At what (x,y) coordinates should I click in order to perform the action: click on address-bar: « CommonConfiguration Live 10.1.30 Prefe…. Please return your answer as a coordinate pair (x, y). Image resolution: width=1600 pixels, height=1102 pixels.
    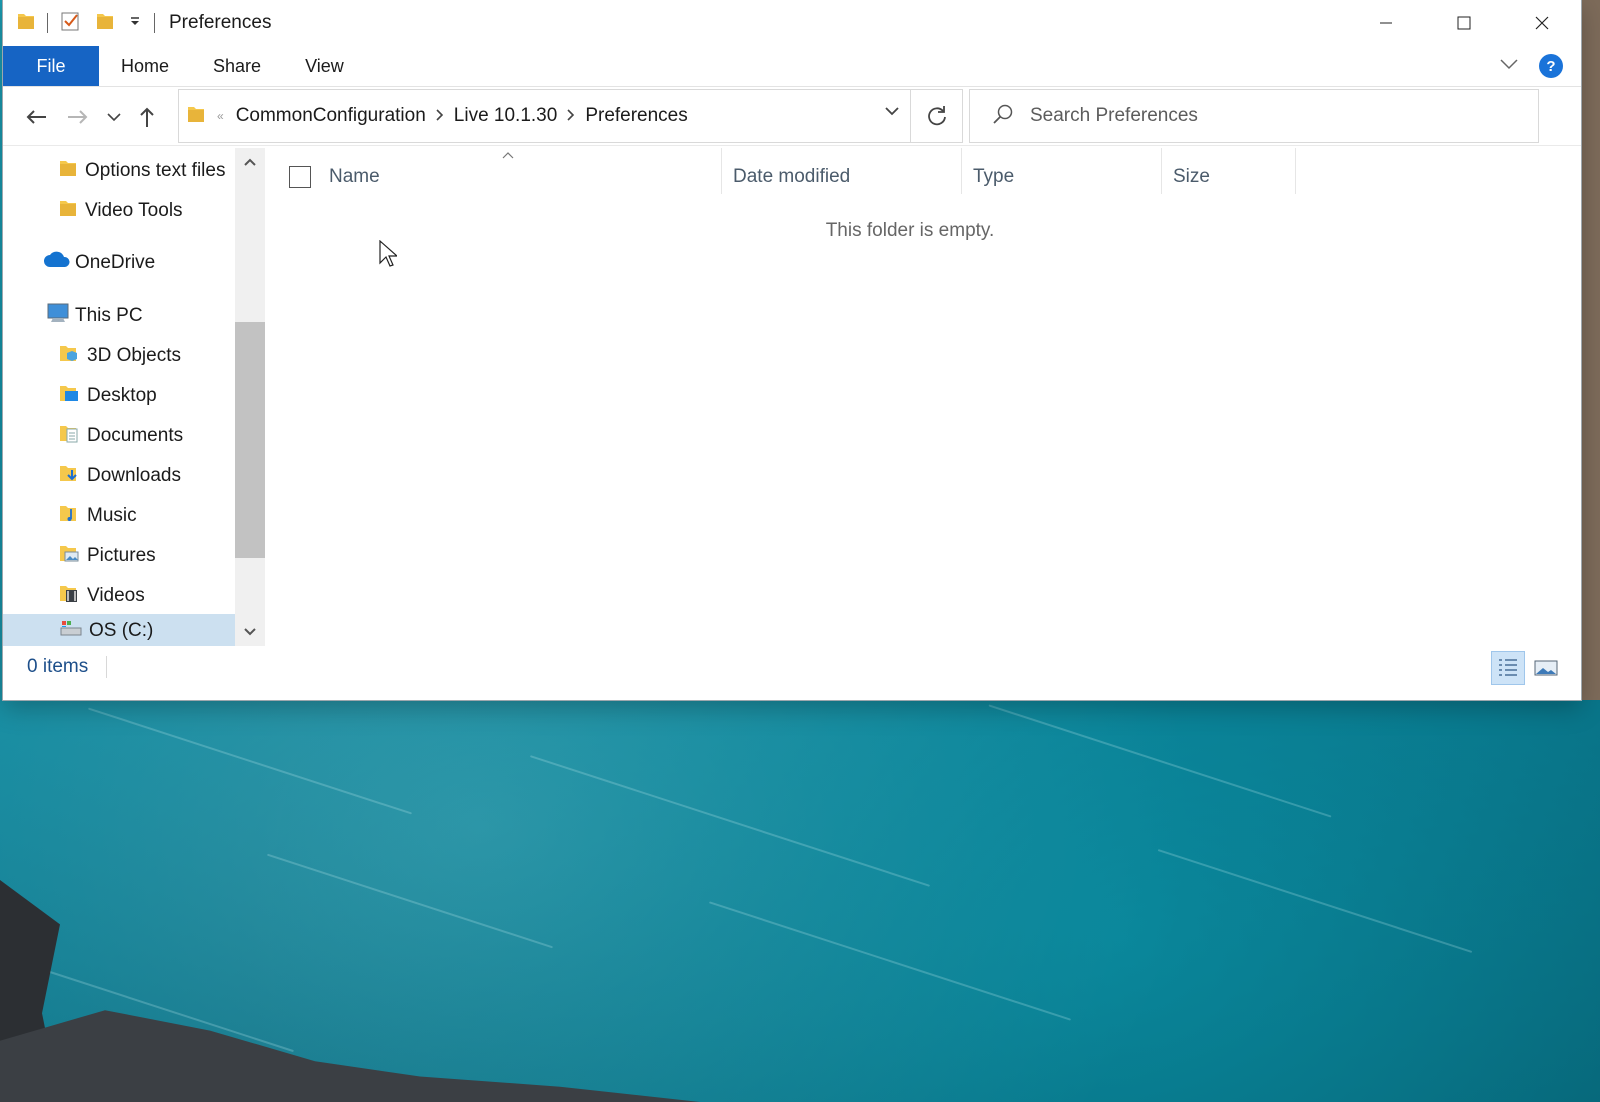
    Looking at the image, I should click on (570, 116).